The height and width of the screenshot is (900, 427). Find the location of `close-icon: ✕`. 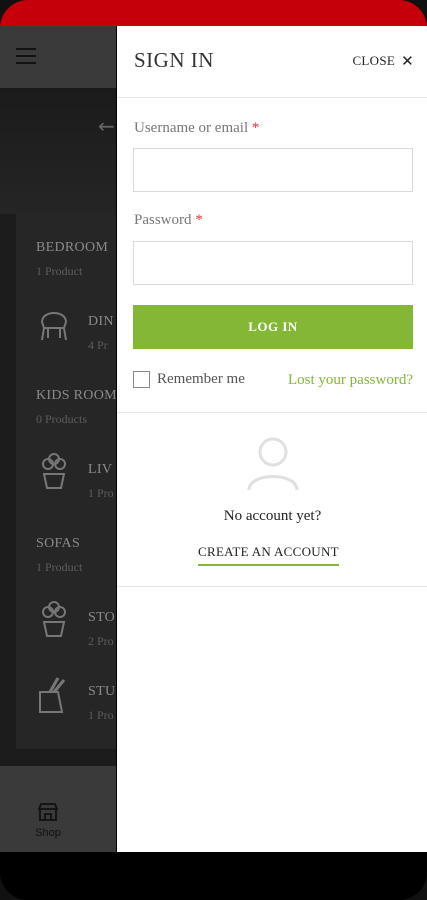

close-icon: ✕ is located at coordinates (407, 61).